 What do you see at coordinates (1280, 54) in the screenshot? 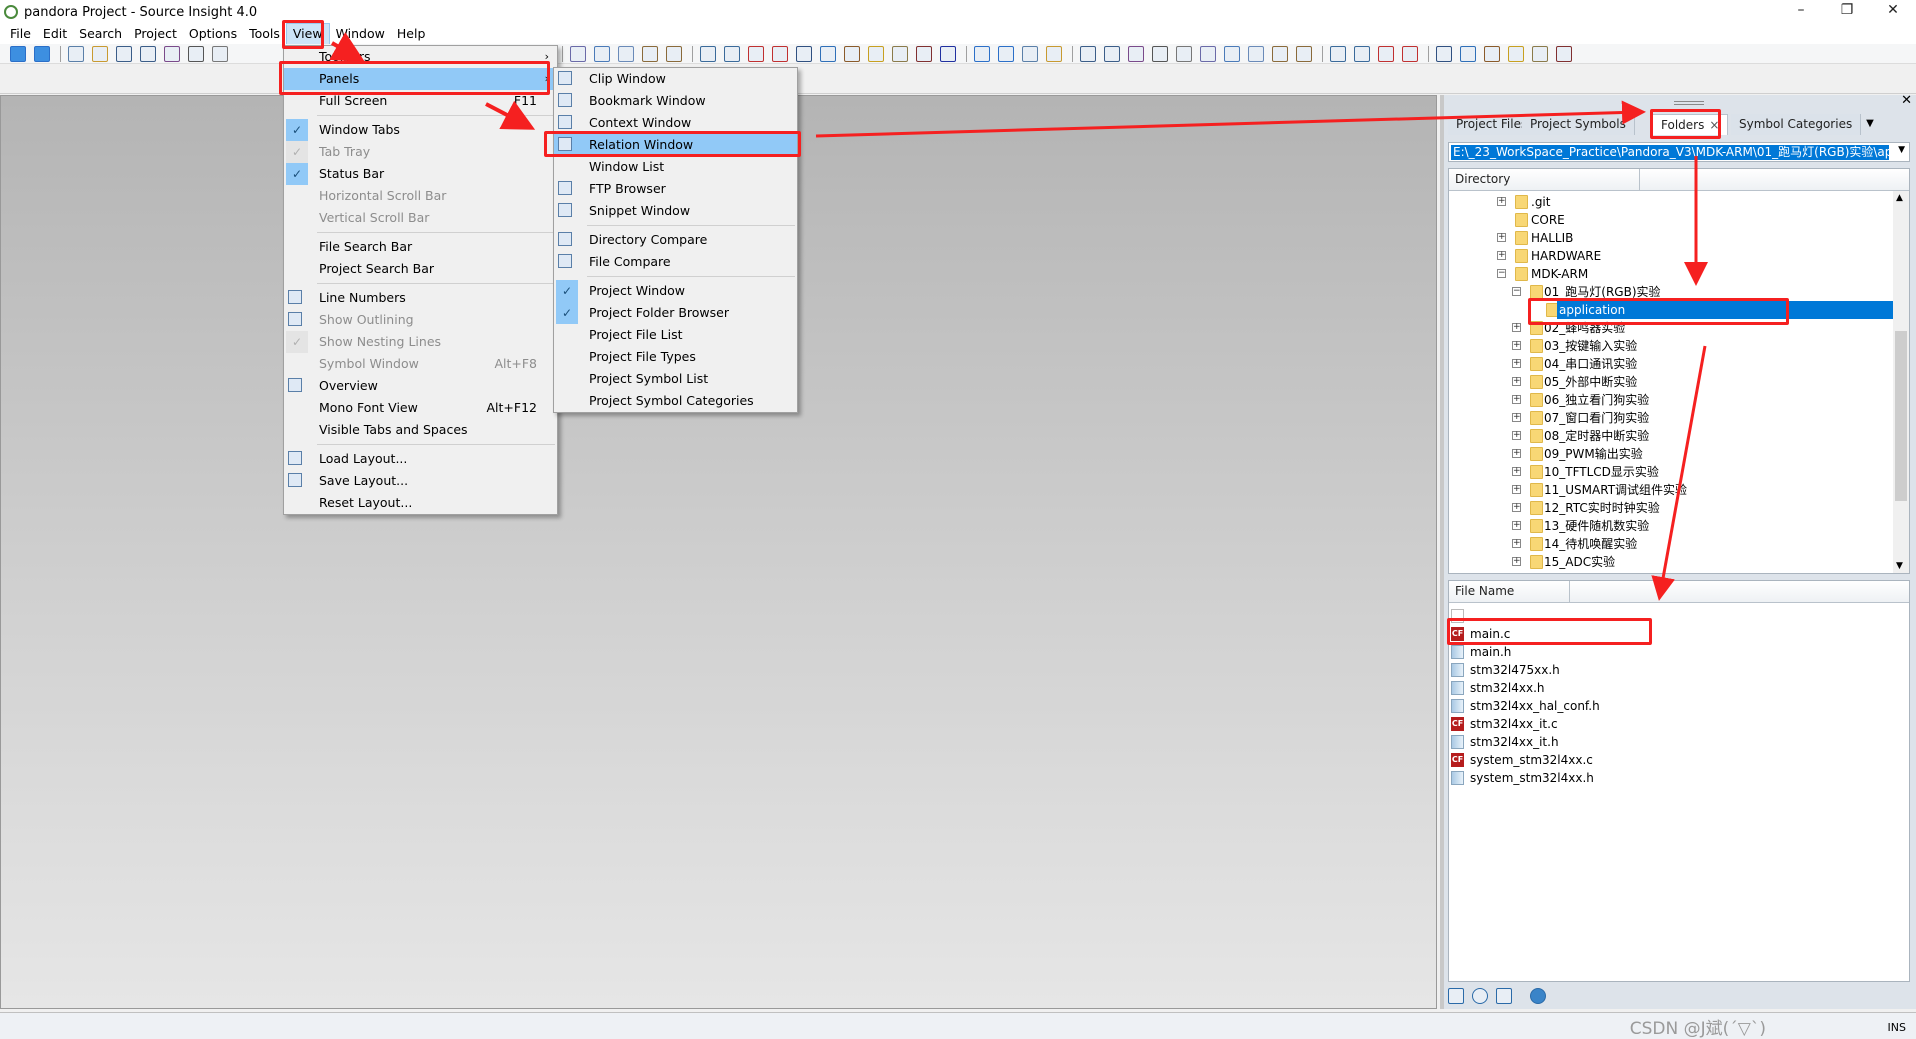
I see `compare-icon` at bounding box center [1280, 54].